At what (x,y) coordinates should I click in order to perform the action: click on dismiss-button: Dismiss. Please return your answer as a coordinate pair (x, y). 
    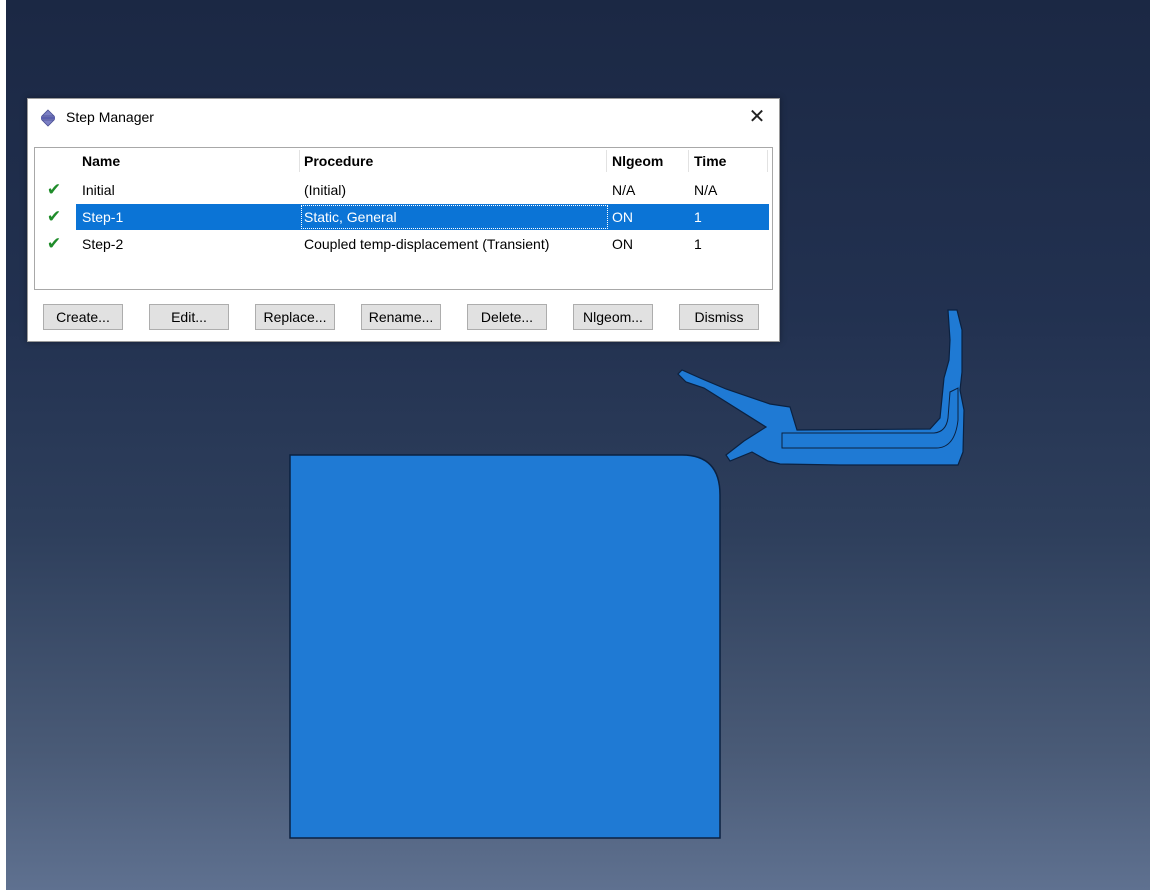
    Looking at the image, I should click on (719, 317).